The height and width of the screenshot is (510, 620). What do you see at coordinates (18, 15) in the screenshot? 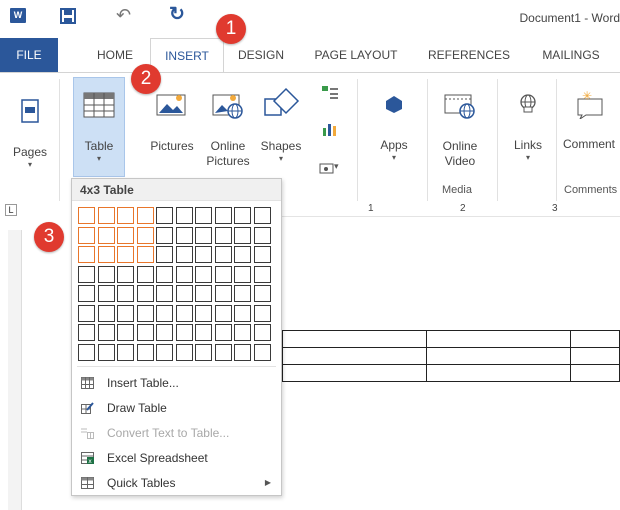
I see `word-app-icon: W` at bounding box center [18, 15].